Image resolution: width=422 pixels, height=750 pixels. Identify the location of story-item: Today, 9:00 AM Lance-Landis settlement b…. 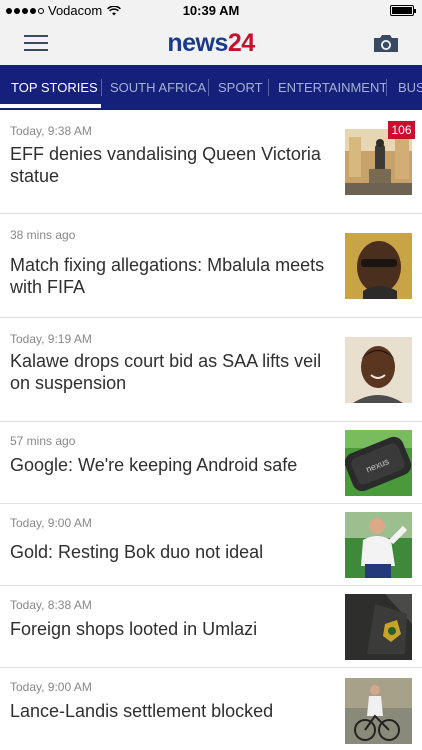
(211, 709).